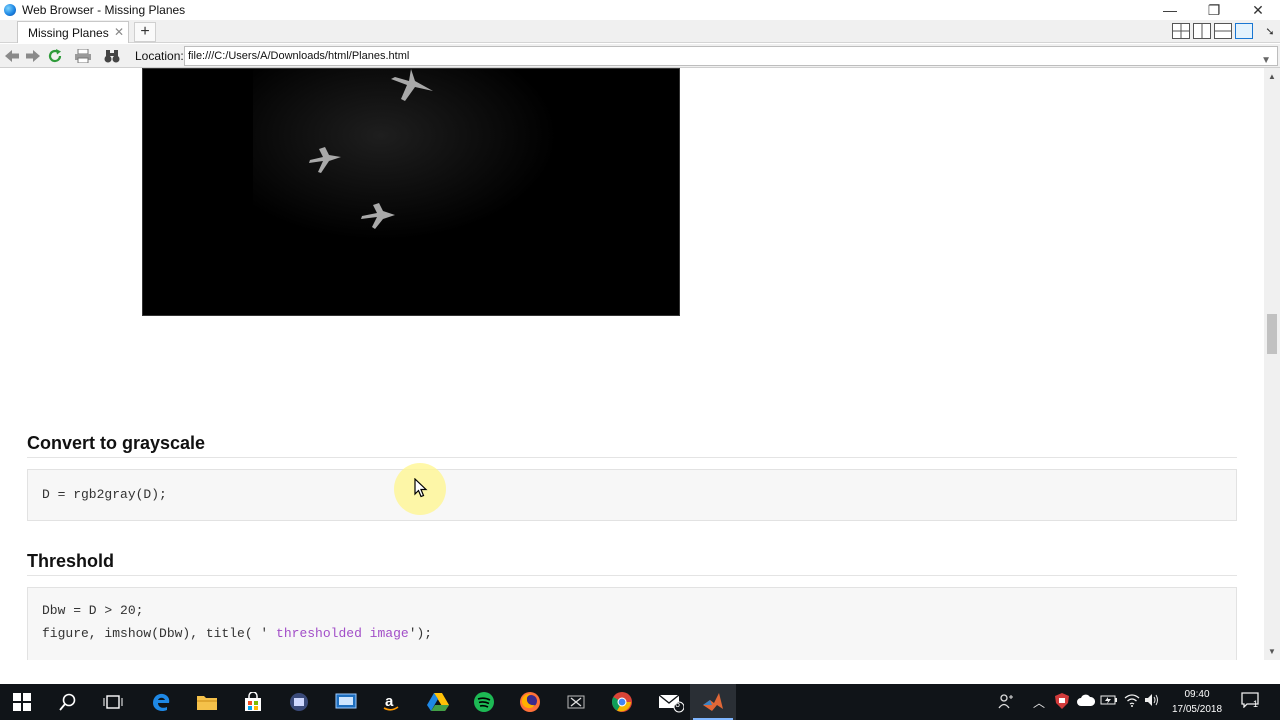 The width and height of the screenshot is (1280, 720). Describe the element at coordinates (1152, 701) in the screenshot. I see `volume-speaker-icon` at that location.